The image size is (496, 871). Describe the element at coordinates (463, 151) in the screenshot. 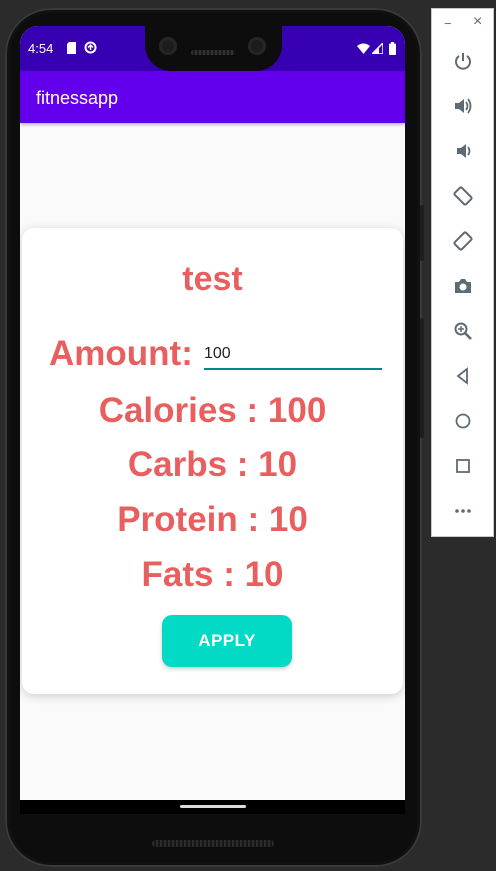

I see `volume-down-icon` at that location.